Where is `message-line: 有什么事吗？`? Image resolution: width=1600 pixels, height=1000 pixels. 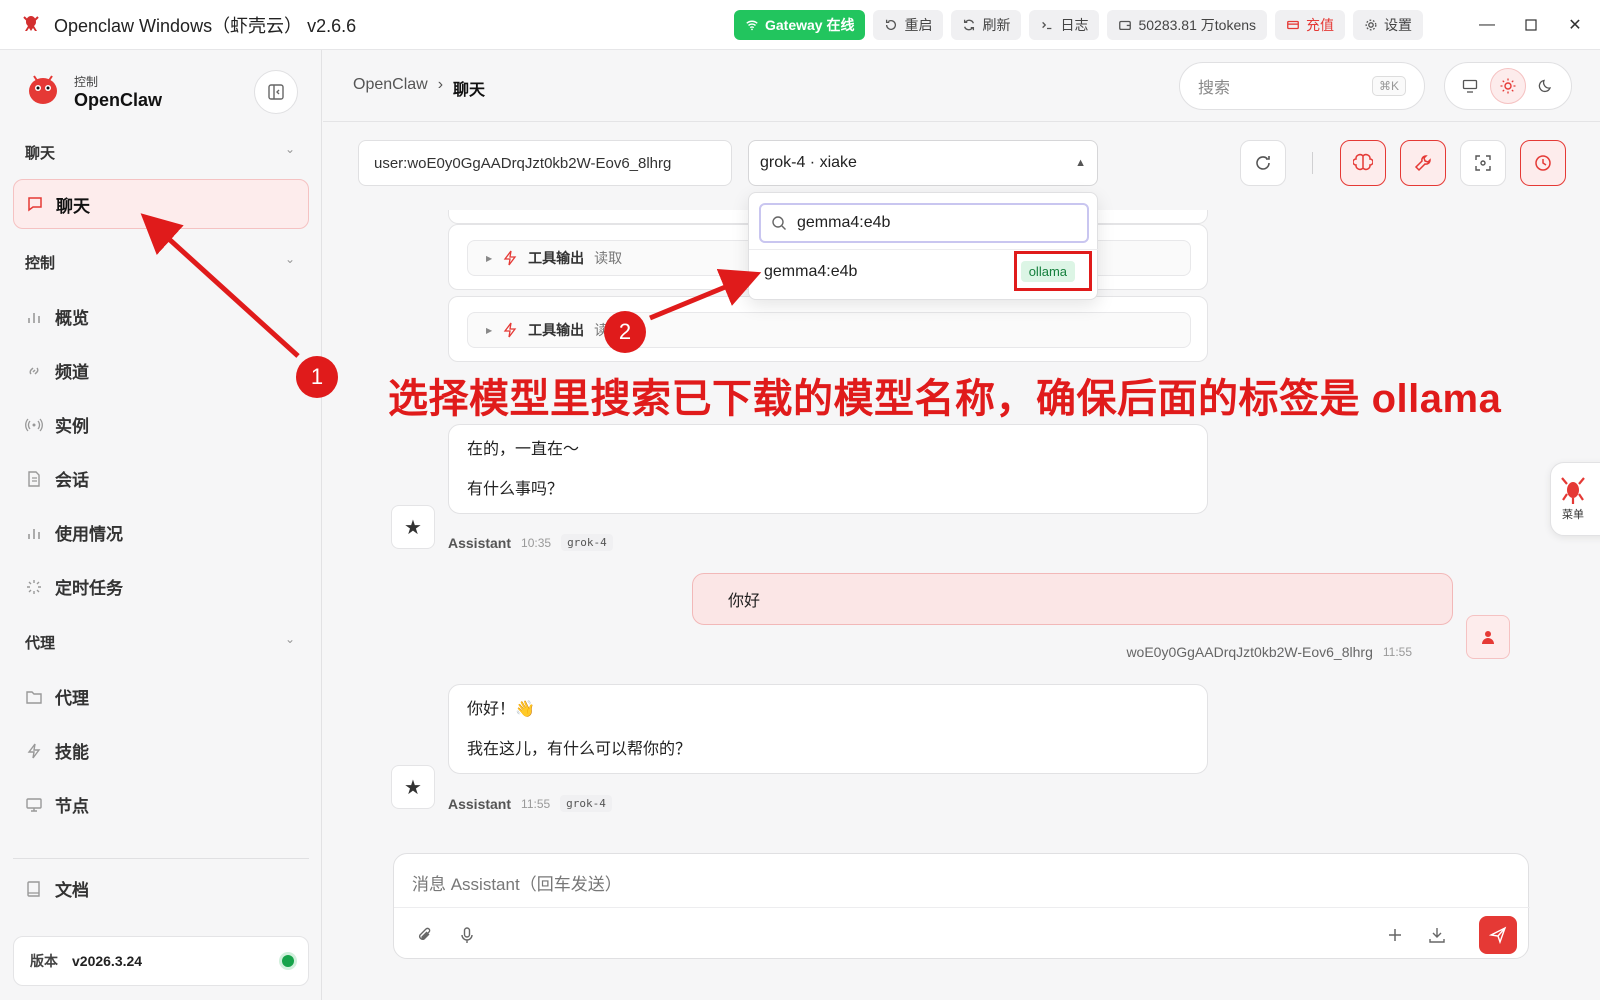 message-line: 有什么事吗？ is located at coordinates (515, 489).